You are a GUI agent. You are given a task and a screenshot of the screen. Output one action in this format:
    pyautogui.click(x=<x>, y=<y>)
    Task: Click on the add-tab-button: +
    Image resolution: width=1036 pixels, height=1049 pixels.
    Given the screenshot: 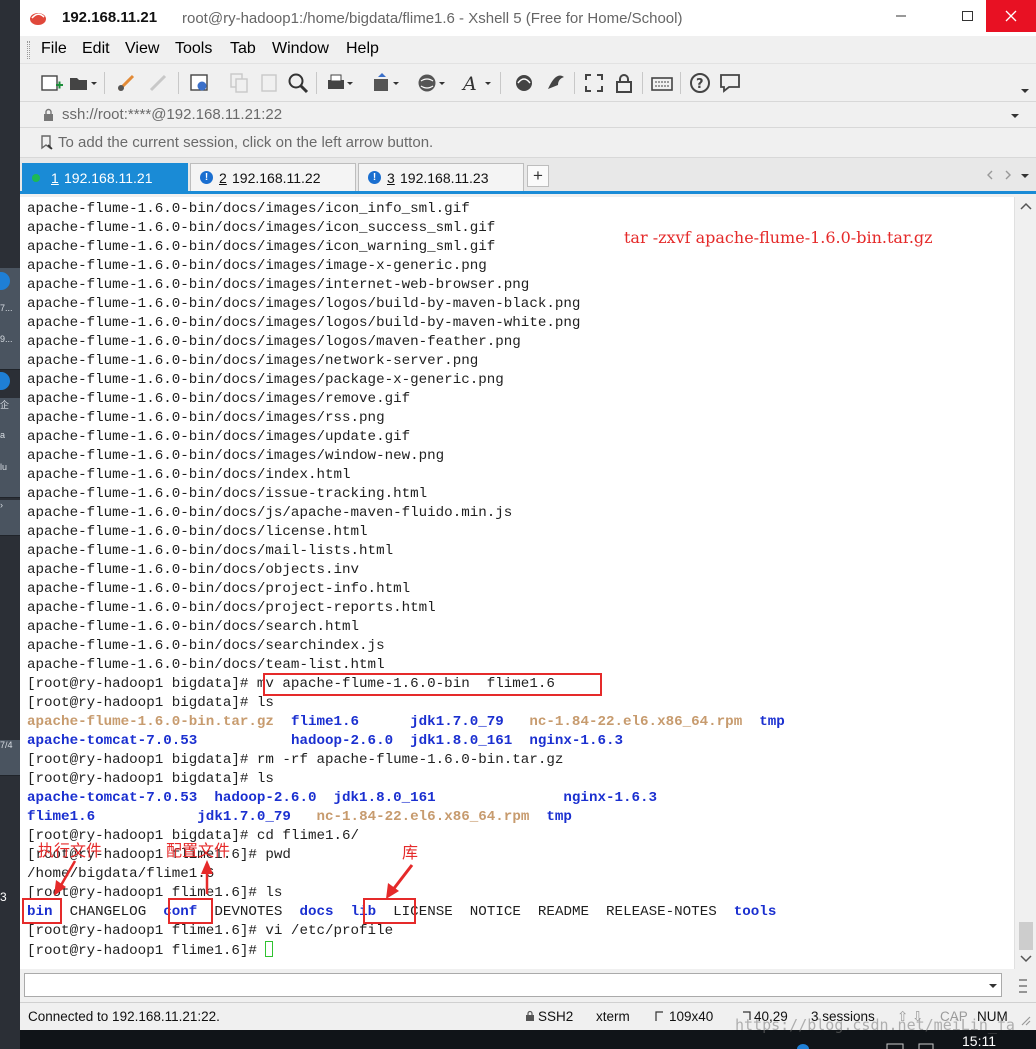 What is the action you would take?
    pyautogui.click(x=538, y=176)
    